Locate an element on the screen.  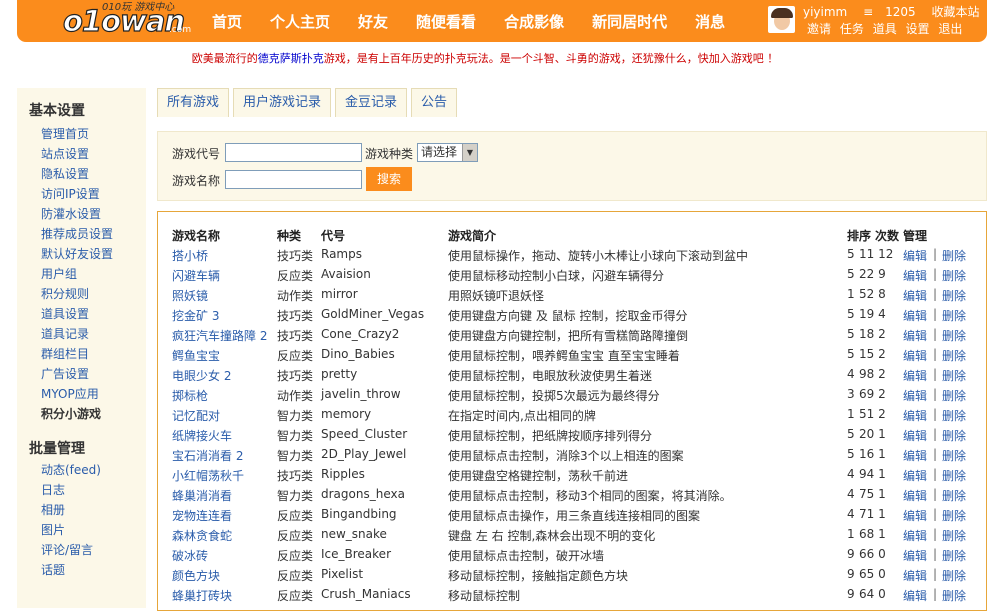
game-name-link: 鳄鱼宝宝 is located at coordinates (196, 355).